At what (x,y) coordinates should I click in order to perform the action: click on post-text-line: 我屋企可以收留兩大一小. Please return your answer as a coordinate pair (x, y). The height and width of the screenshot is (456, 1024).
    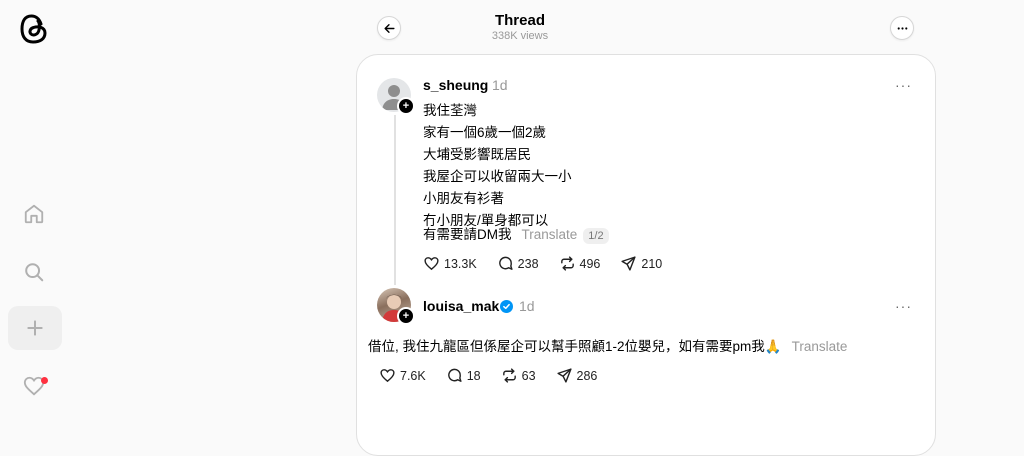
    Looking at the image, I should click on (497, 176).